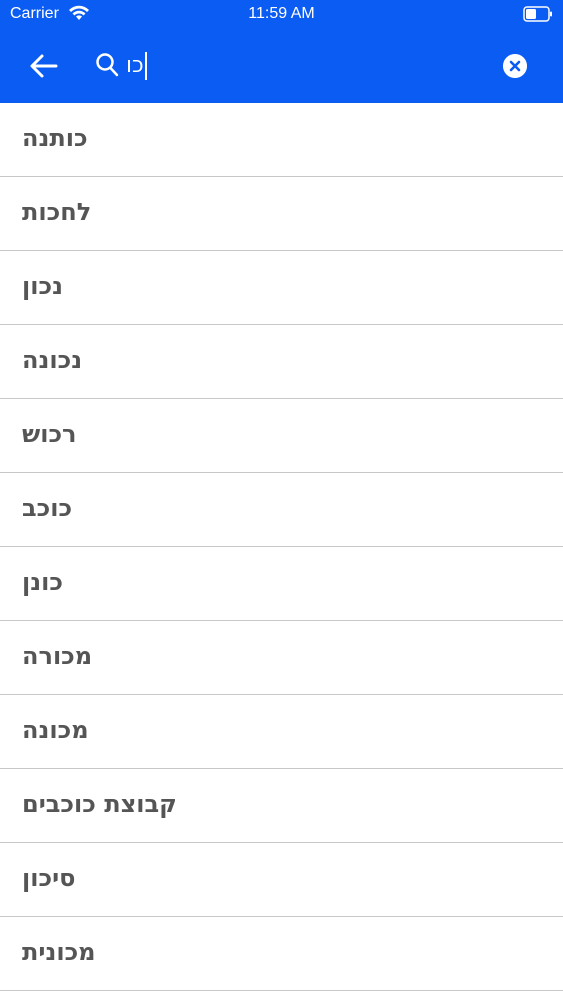 The image size is (563, 1000). I want to click on list-item: נכון, so click(281, 288).